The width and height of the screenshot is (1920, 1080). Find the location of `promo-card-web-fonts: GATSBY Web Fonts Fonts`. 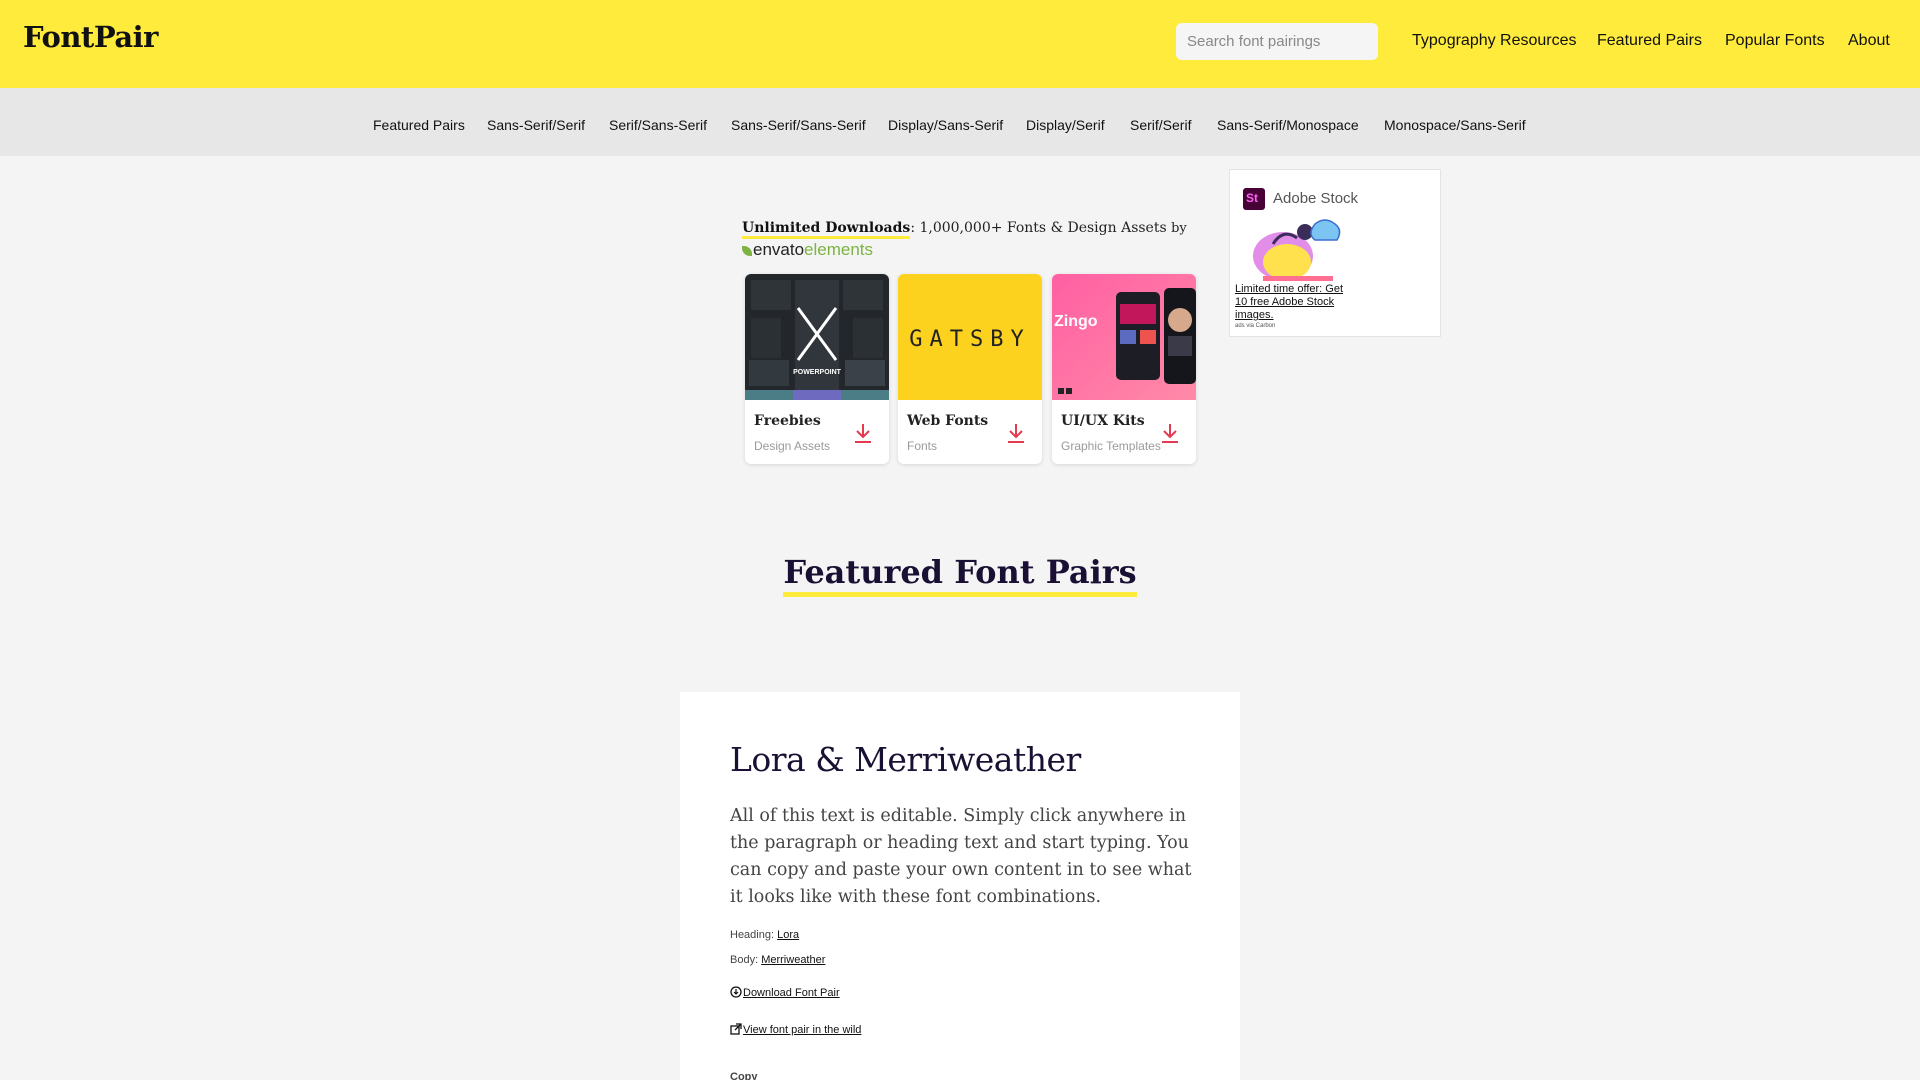

promo-card-web-fonts: GATSBY Web Fonts Fonts is located at coordinates (970, 369).